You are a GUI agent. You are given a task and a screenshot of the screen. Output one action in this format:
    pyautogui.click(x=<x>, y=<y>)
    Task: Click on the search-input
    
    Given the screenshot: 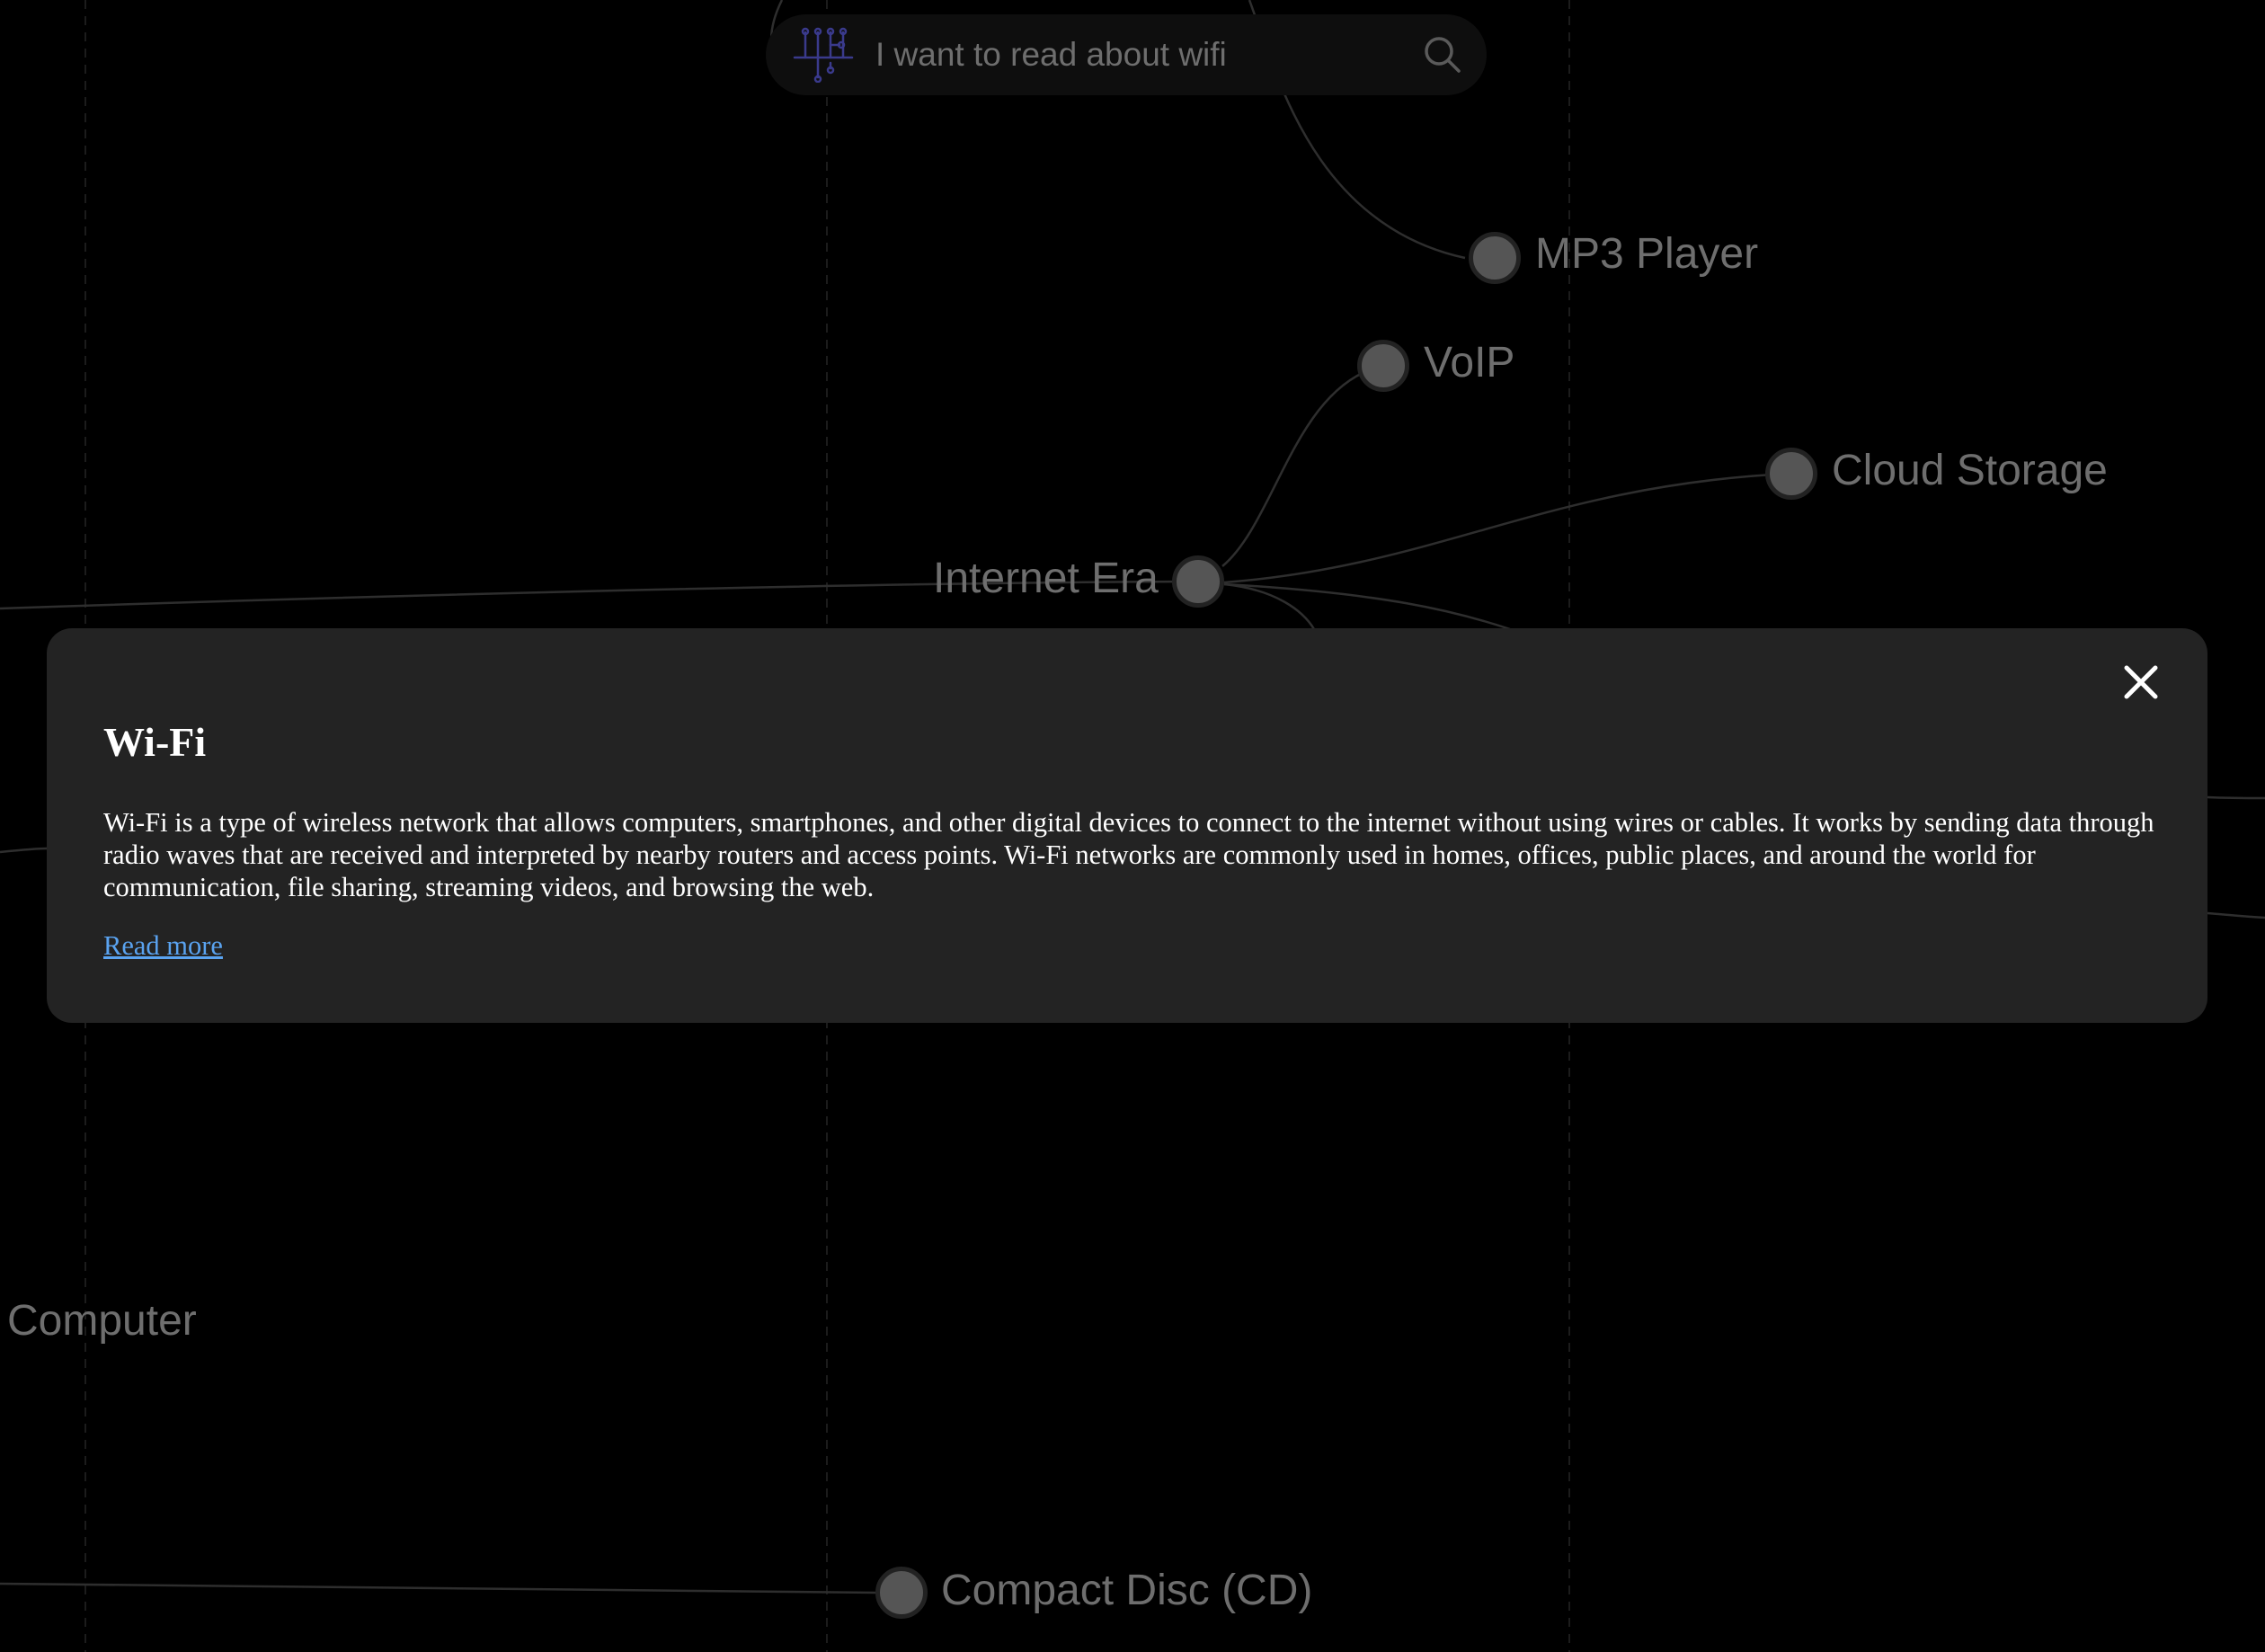 What is the action you would take?
    pyautogui.click(x=1145, y=55)
    